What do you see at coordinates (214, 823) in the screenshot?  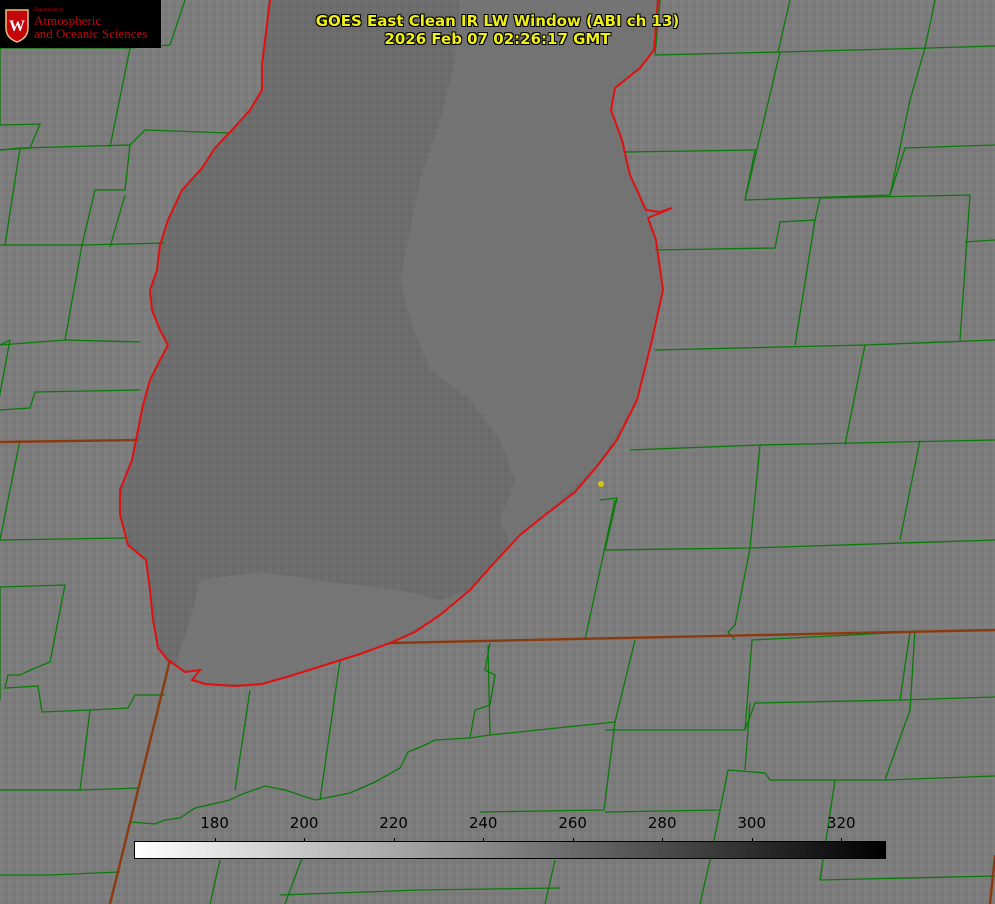 I see `colorbar-tick-label: 180` at bounding box center [214, 823].